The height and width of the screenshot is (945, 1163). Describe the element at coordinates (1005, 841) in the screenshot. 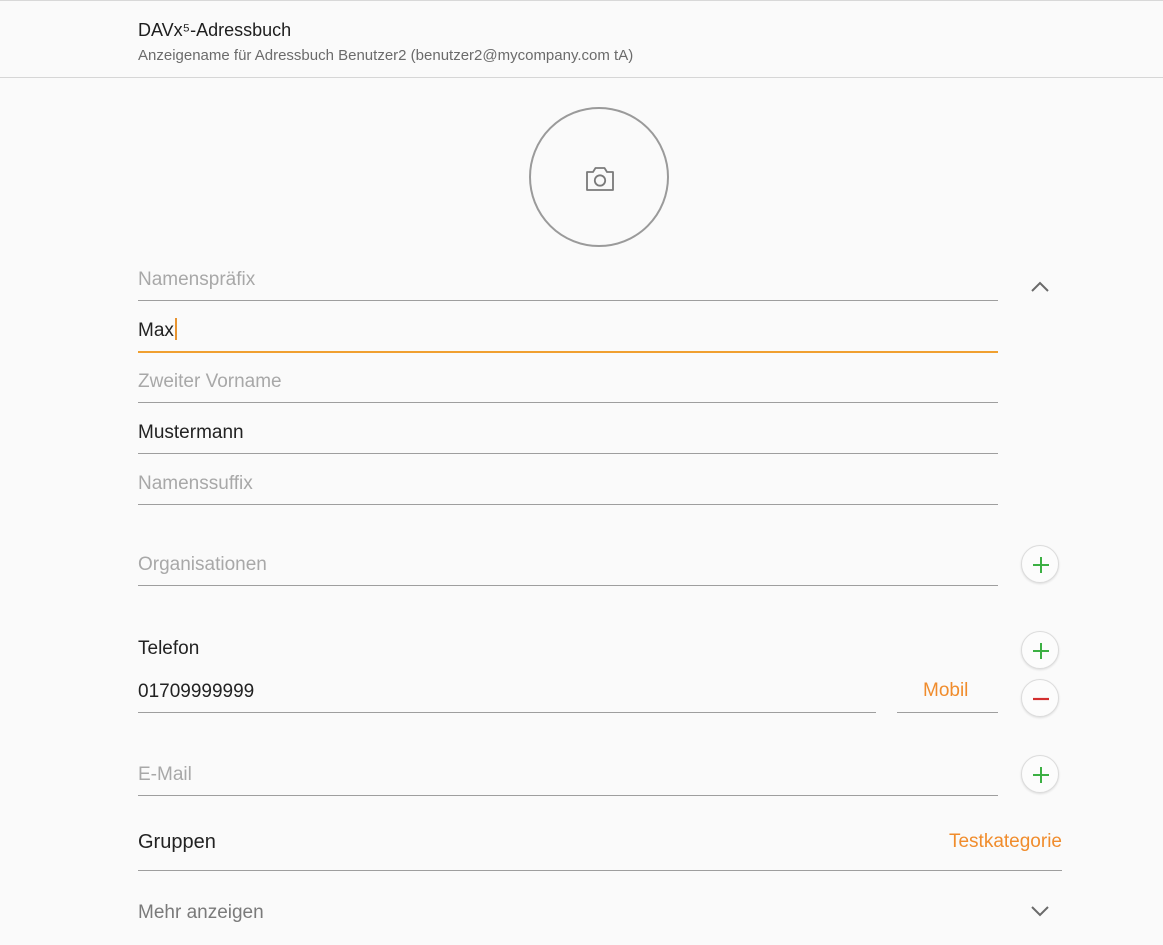

I see `groups-value: Testkategorie` at that location.